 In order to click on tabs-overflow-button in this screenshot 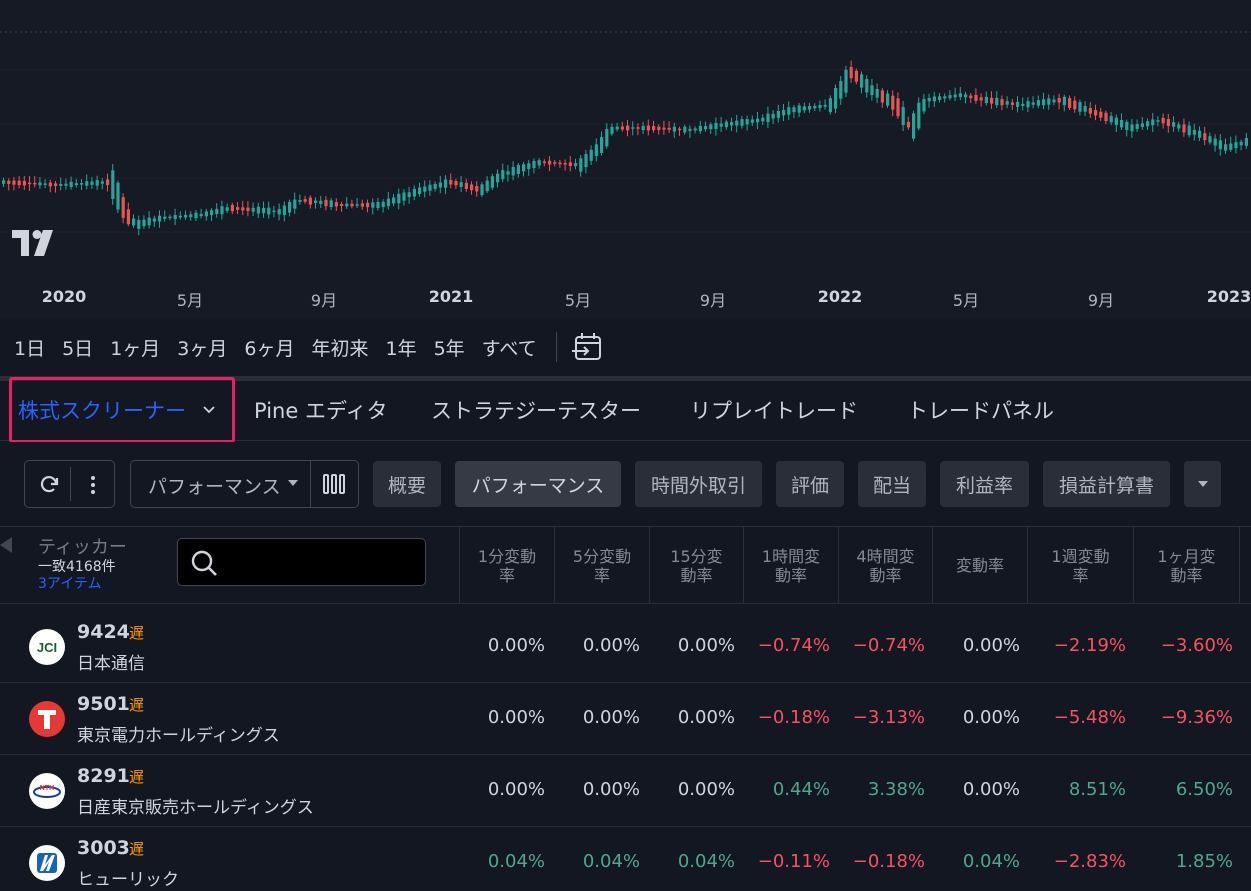, I will do `click(1202, 484)`.